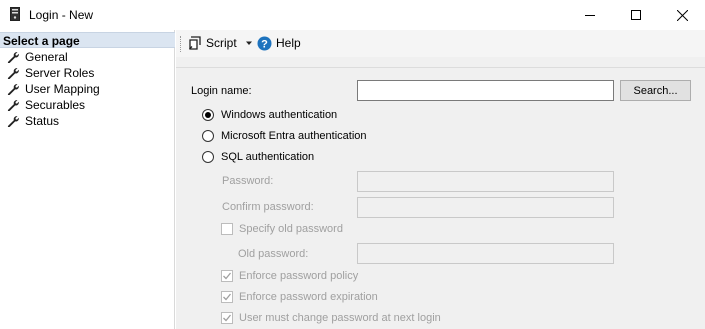 This screenshot has height=329, width=705. I want to click on must-change-password-option: User must change password at next login, so click(331, 318).